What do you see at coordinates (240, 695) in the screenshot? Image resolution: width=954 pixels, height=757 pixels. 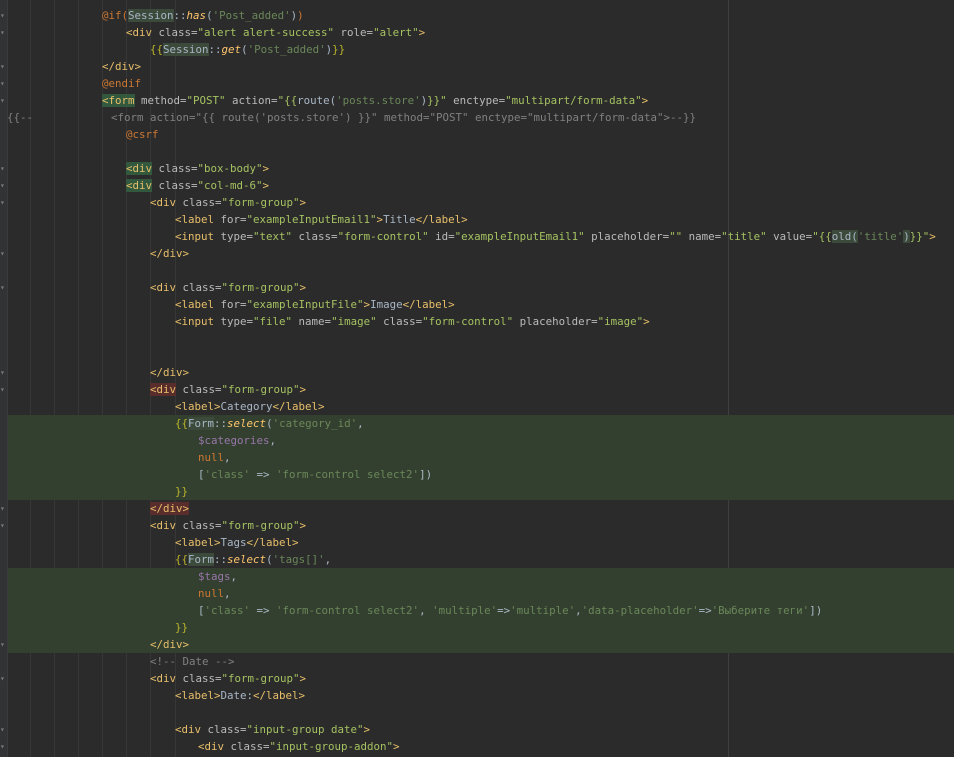 I see `code-line: <label>Date:</label>` at bounding box center [240, 695].